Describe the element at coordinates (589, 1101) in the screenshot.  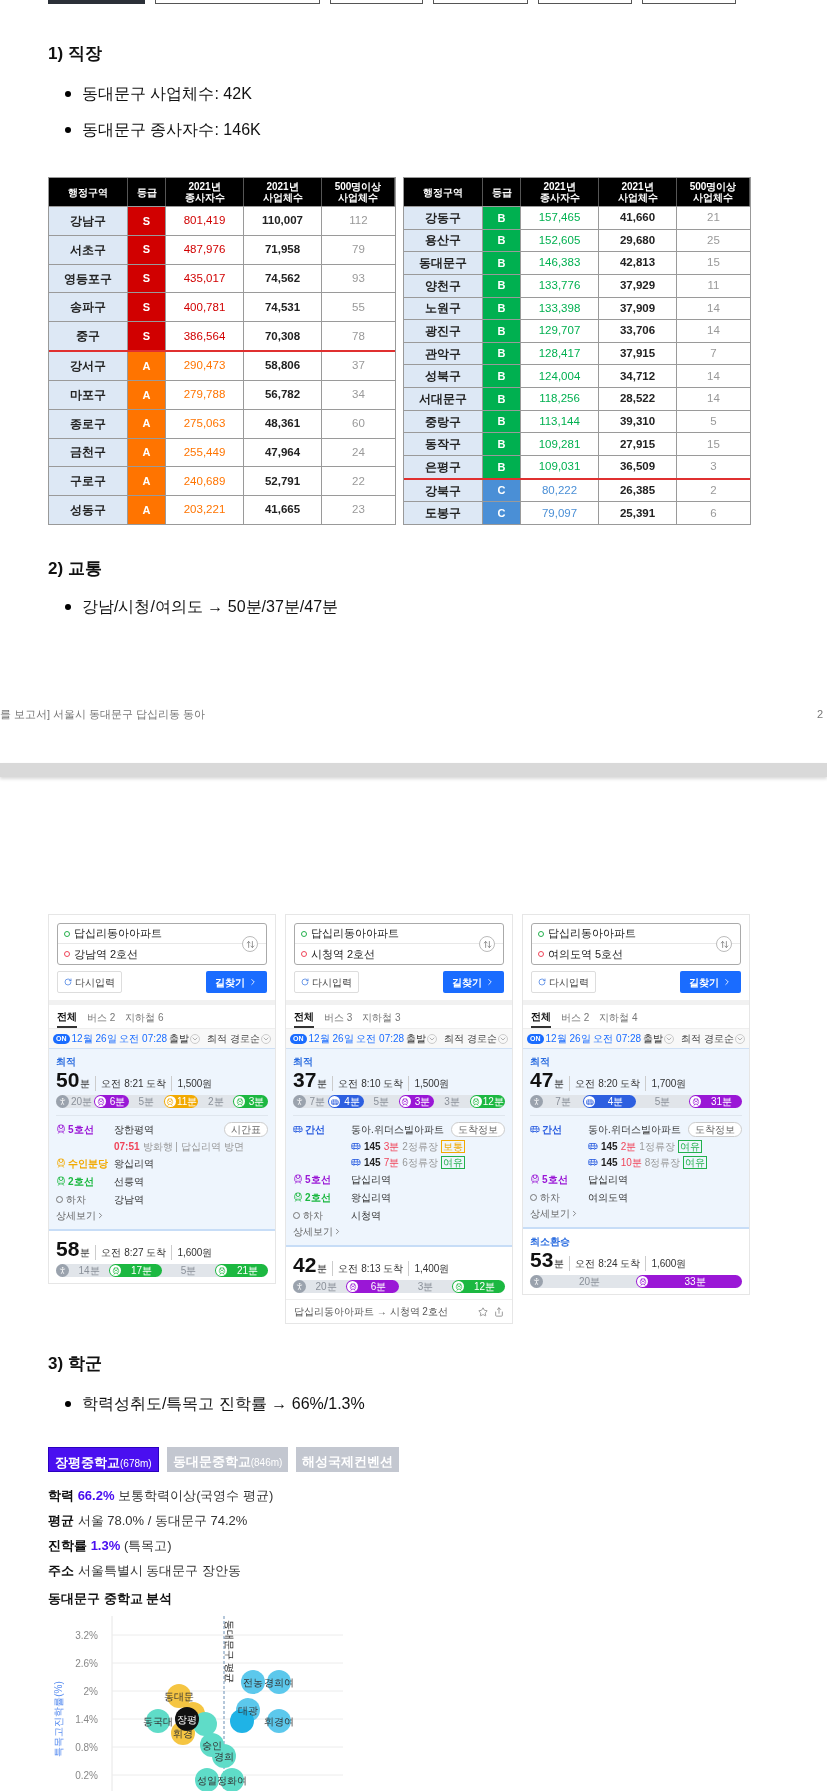
I see `bus-icon` at that location.